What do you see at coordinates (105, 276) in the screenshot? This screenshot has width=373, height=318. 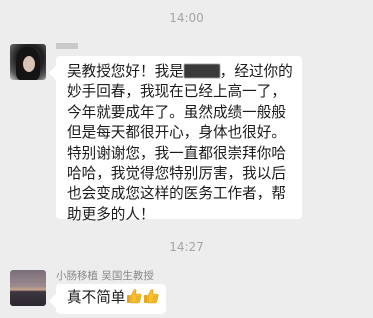 I see `sender-name: 小肠移植 吴国生教授` at bounding box center [105, 276].